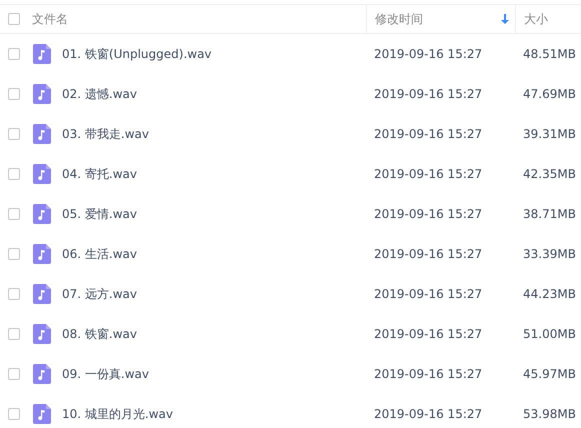 The height and width of the screenshot is (428, 581). What do you see at coordinates (105, 134) in the screenshot?
I see `file-name: 03. 带我走.wav` at bounding box center [105, 134].